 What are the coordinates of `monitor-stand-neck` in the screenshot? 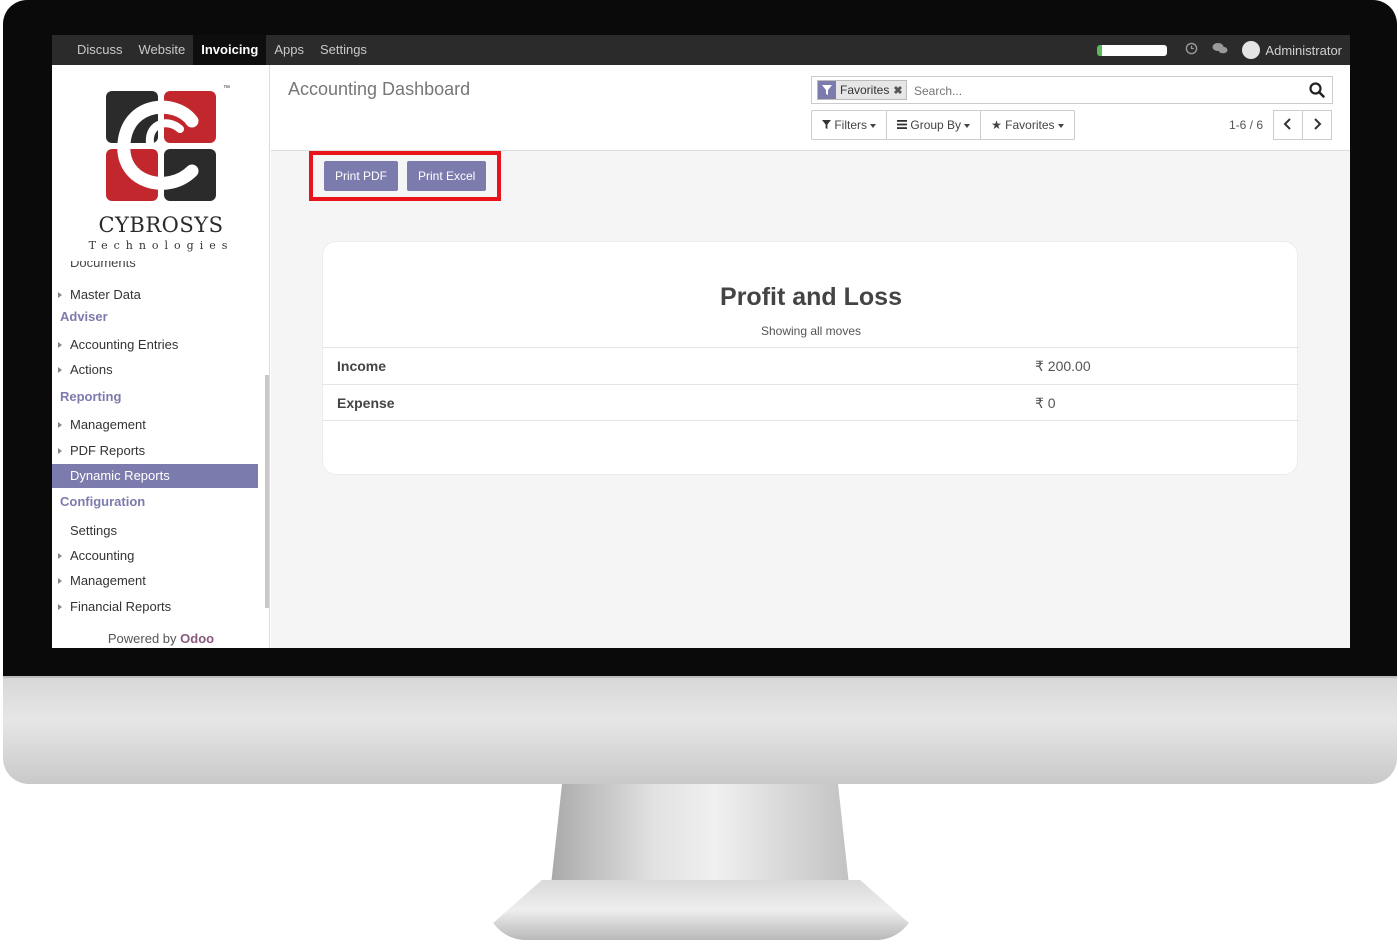 It's located at (700, 839).